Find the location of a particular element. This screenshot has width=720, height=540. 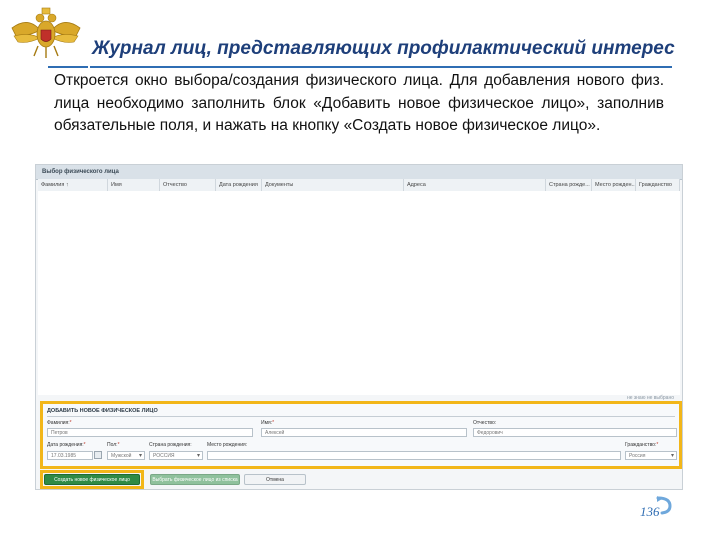

patronymic-label: Отчество: is located at coordinates (485, 423).